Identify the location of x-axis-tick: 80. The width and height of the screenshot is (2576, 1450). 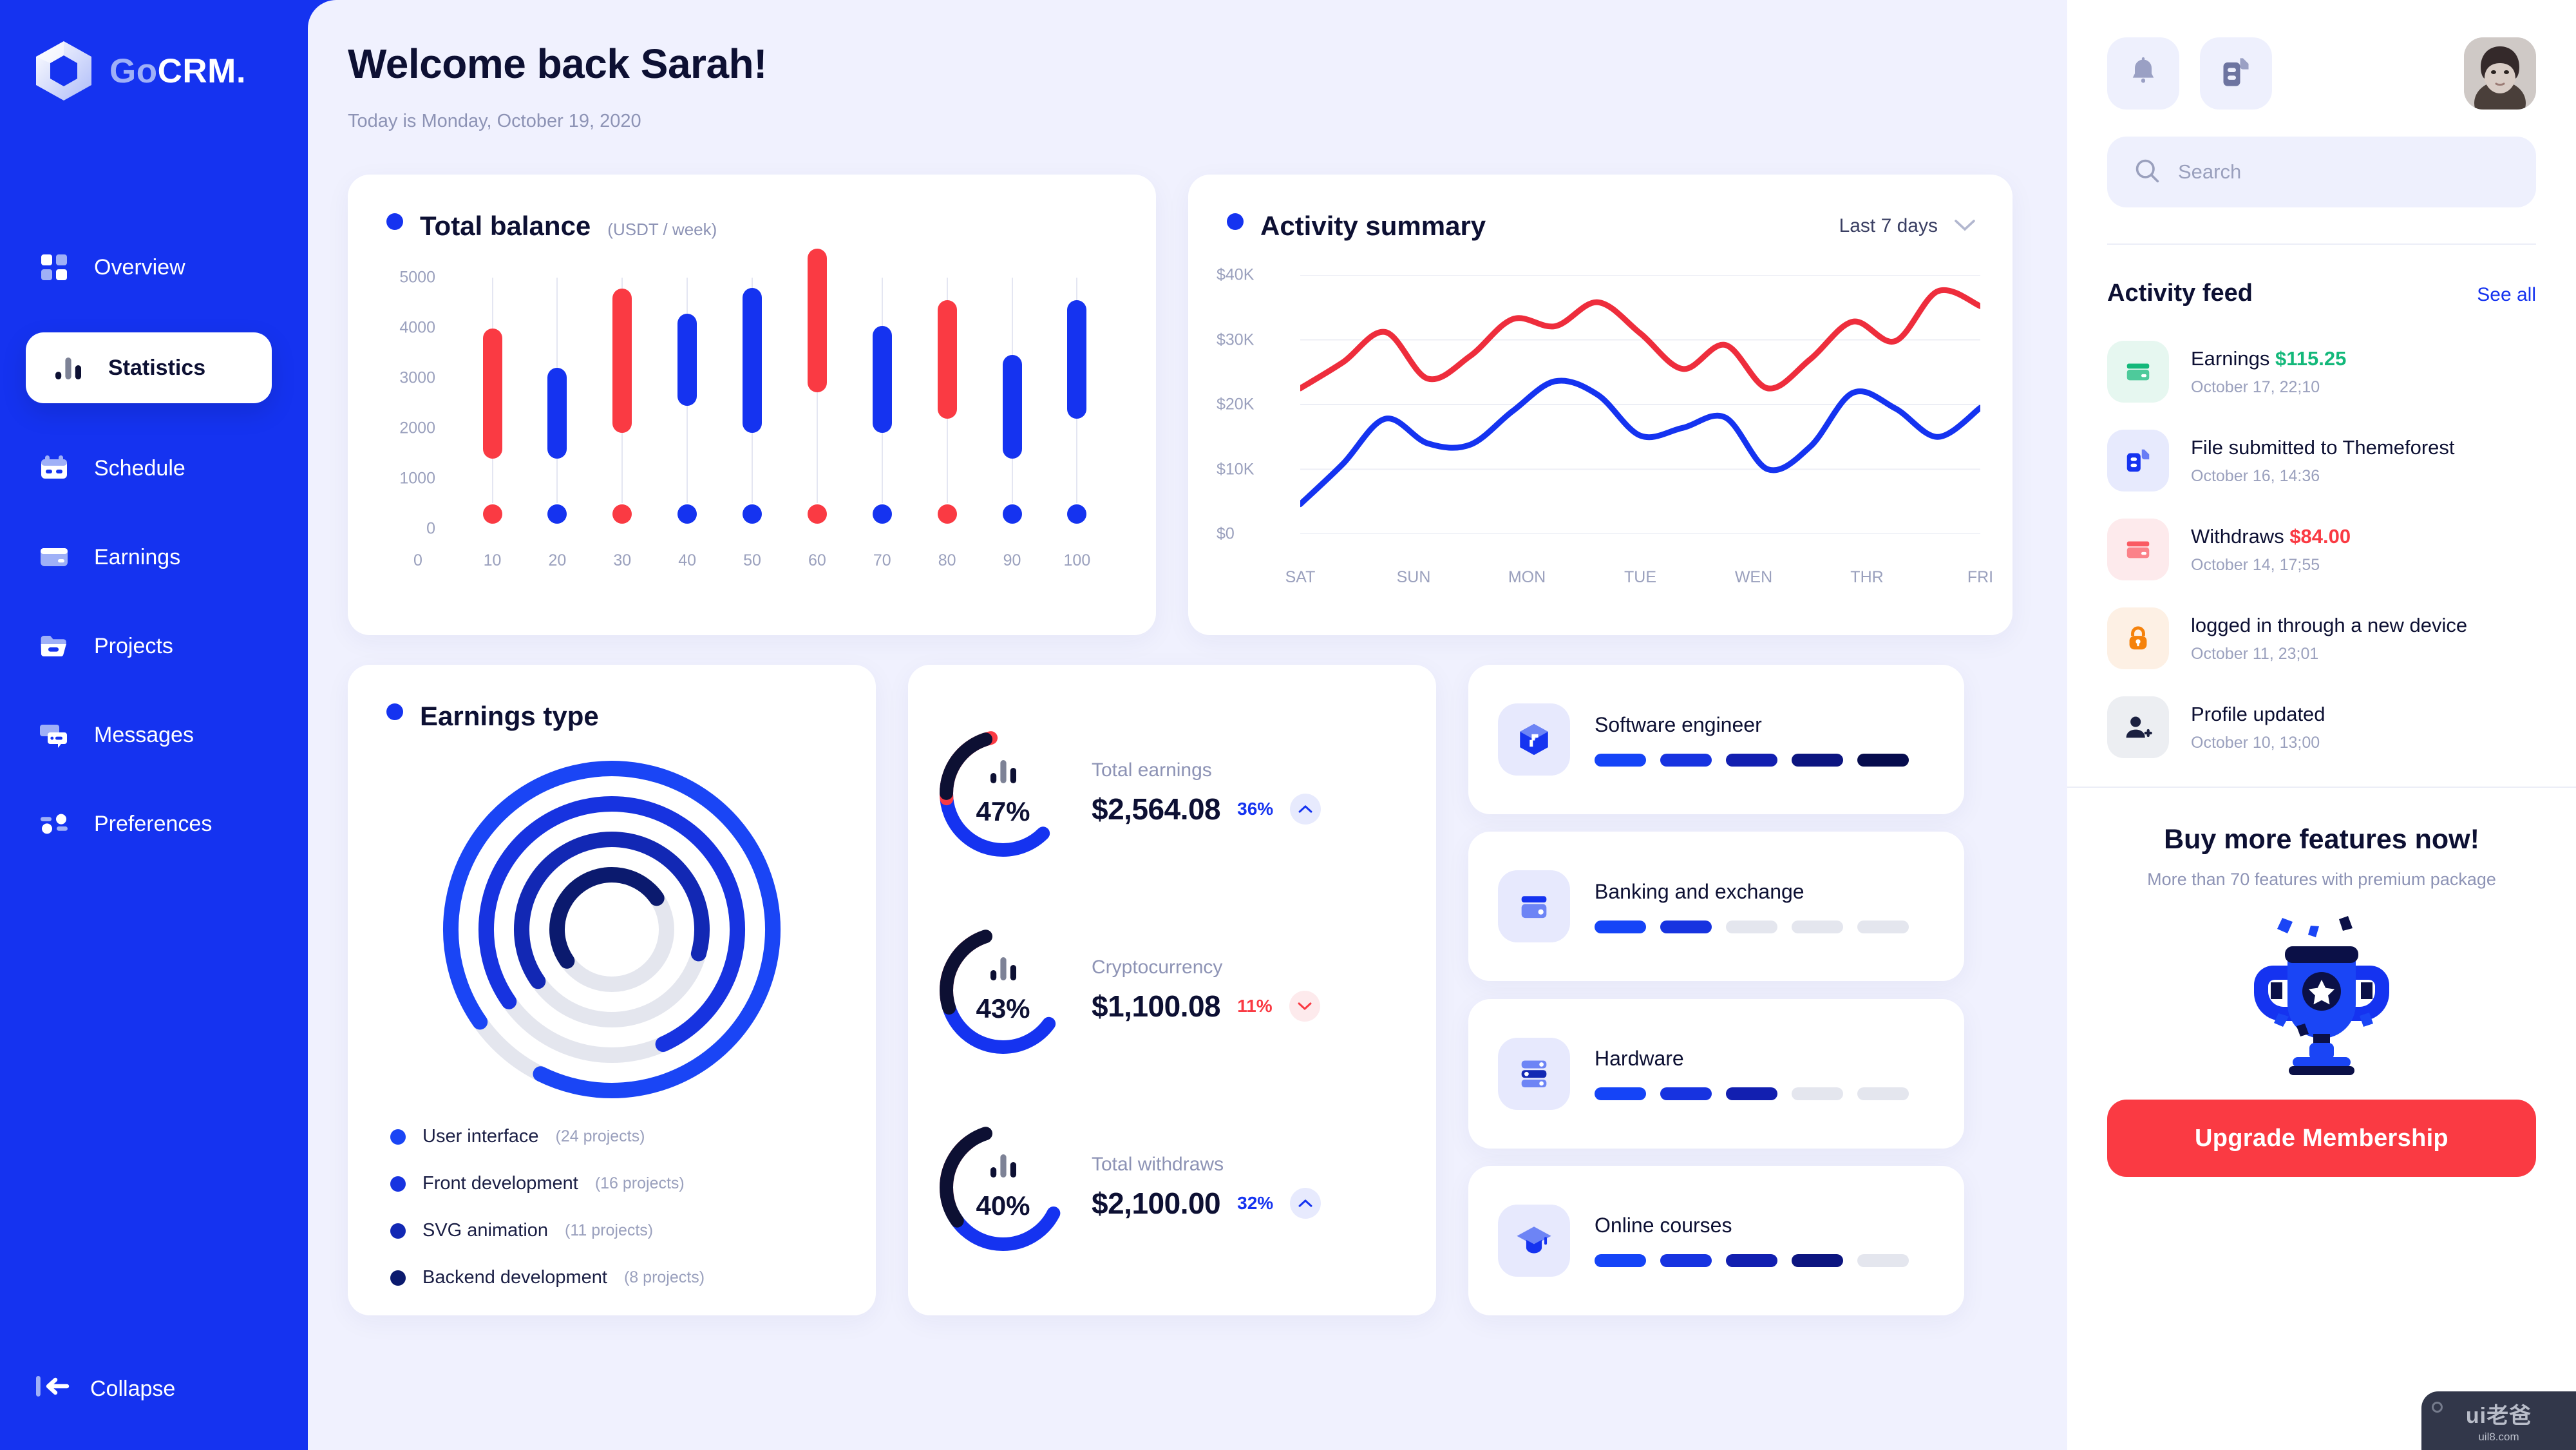
(947, 560).